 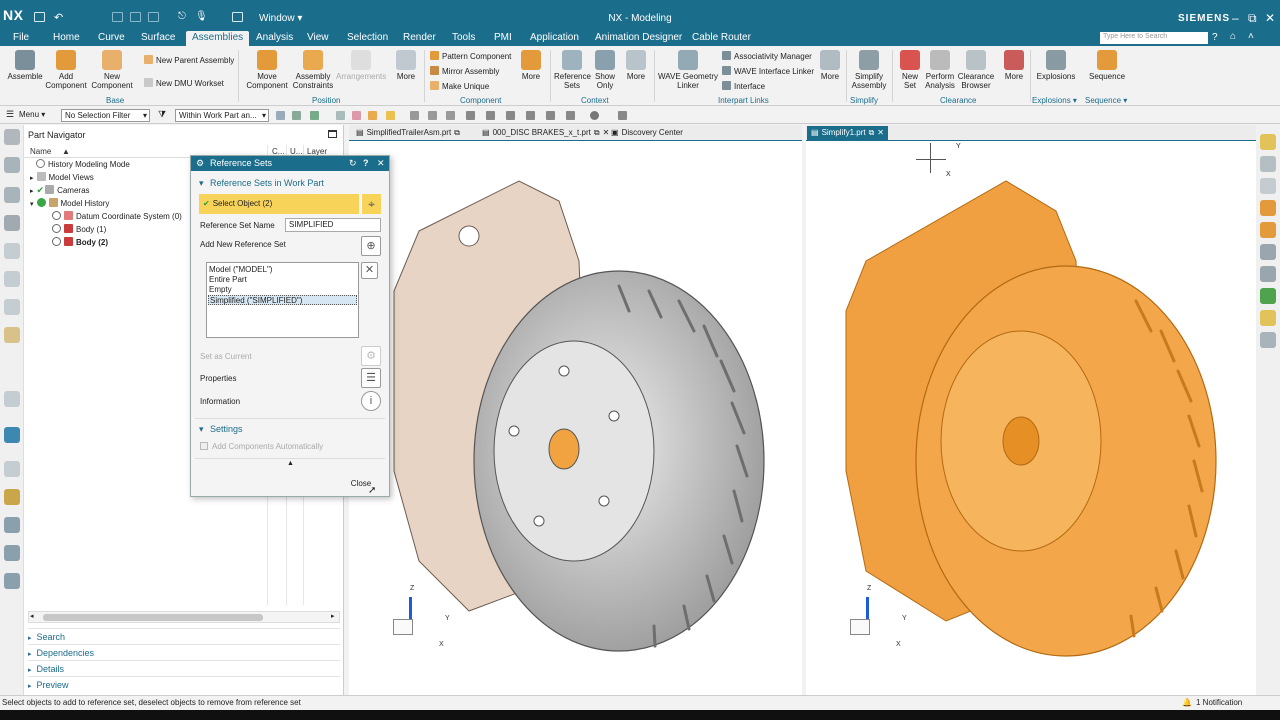 What do you see at coordinates (184, 683) in the screenshot?
I see `section-preview: ▸ Preview` at bounding box center [184, 683].